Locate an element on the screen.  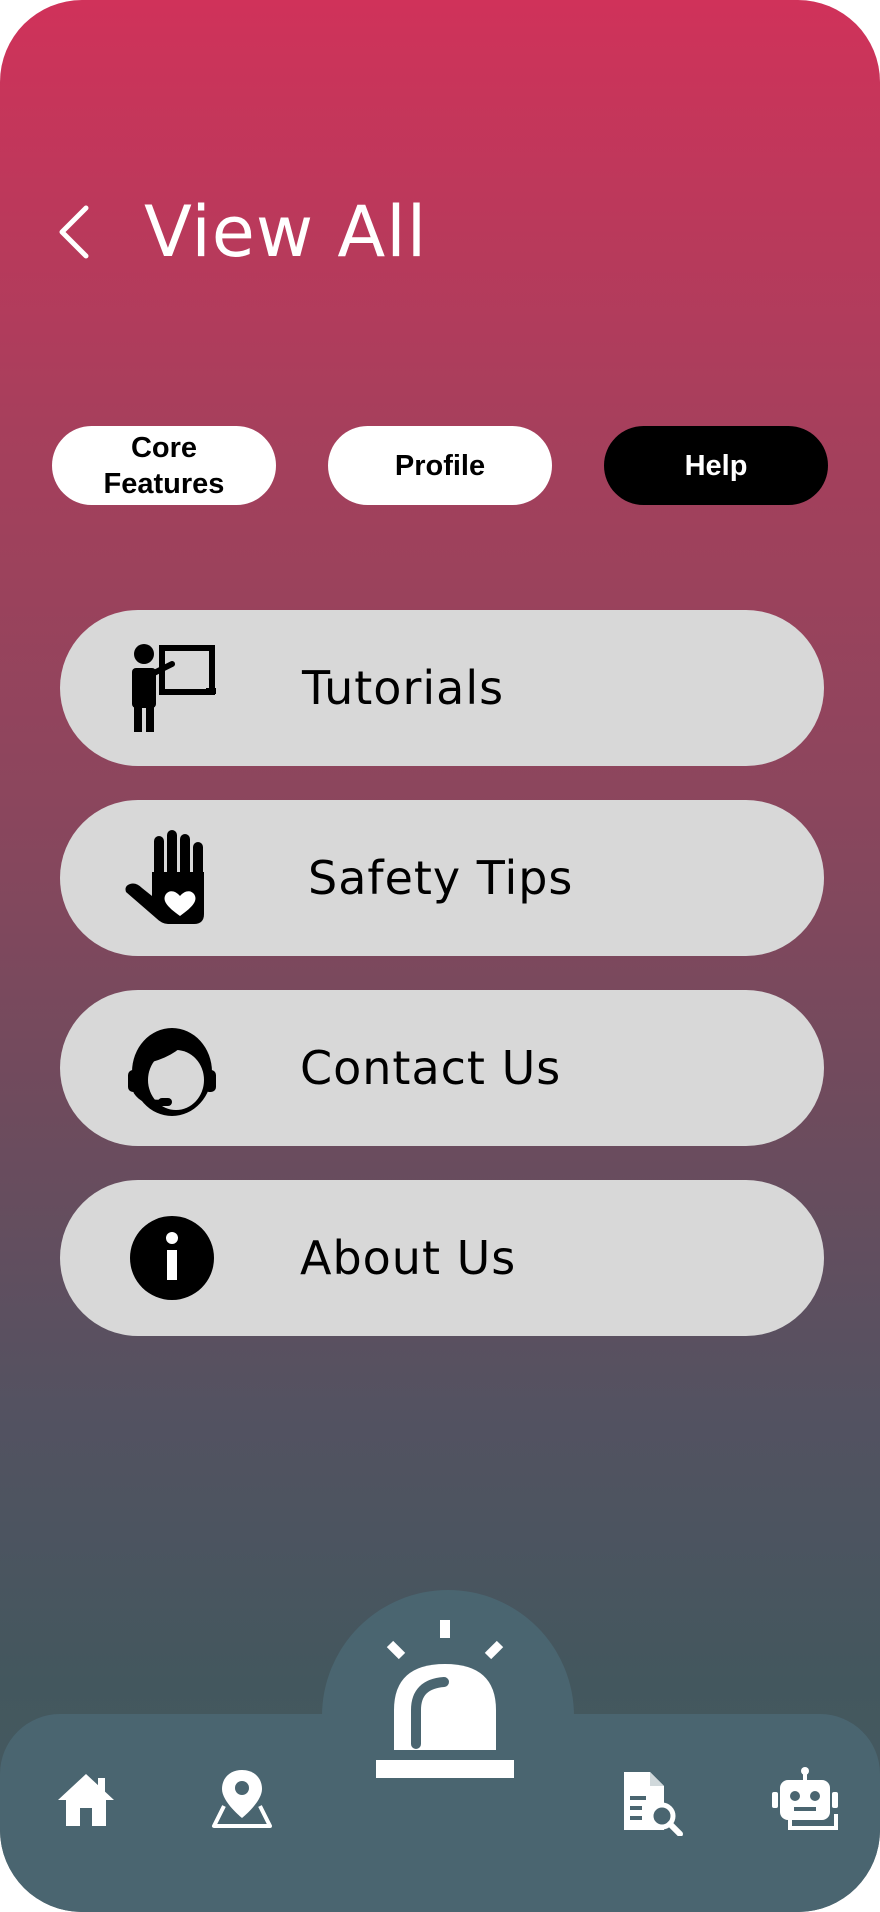
reports-button is located at coordinates (652, 1803).